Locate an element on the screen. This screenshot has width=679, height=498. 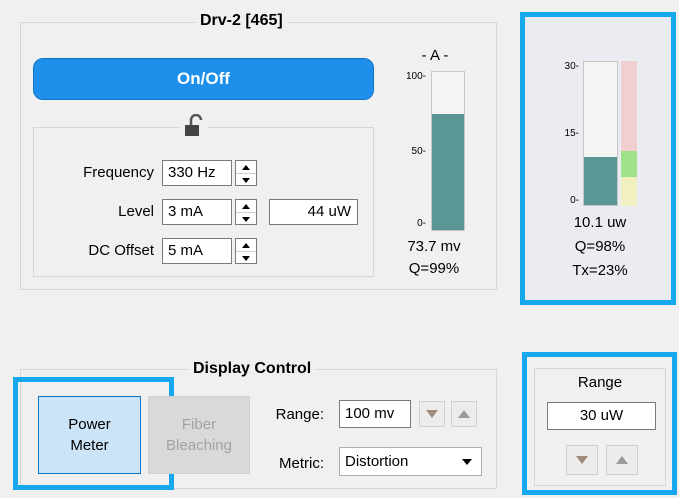
meter-a-tick-100: 100- is located at coordinates (415, 76).